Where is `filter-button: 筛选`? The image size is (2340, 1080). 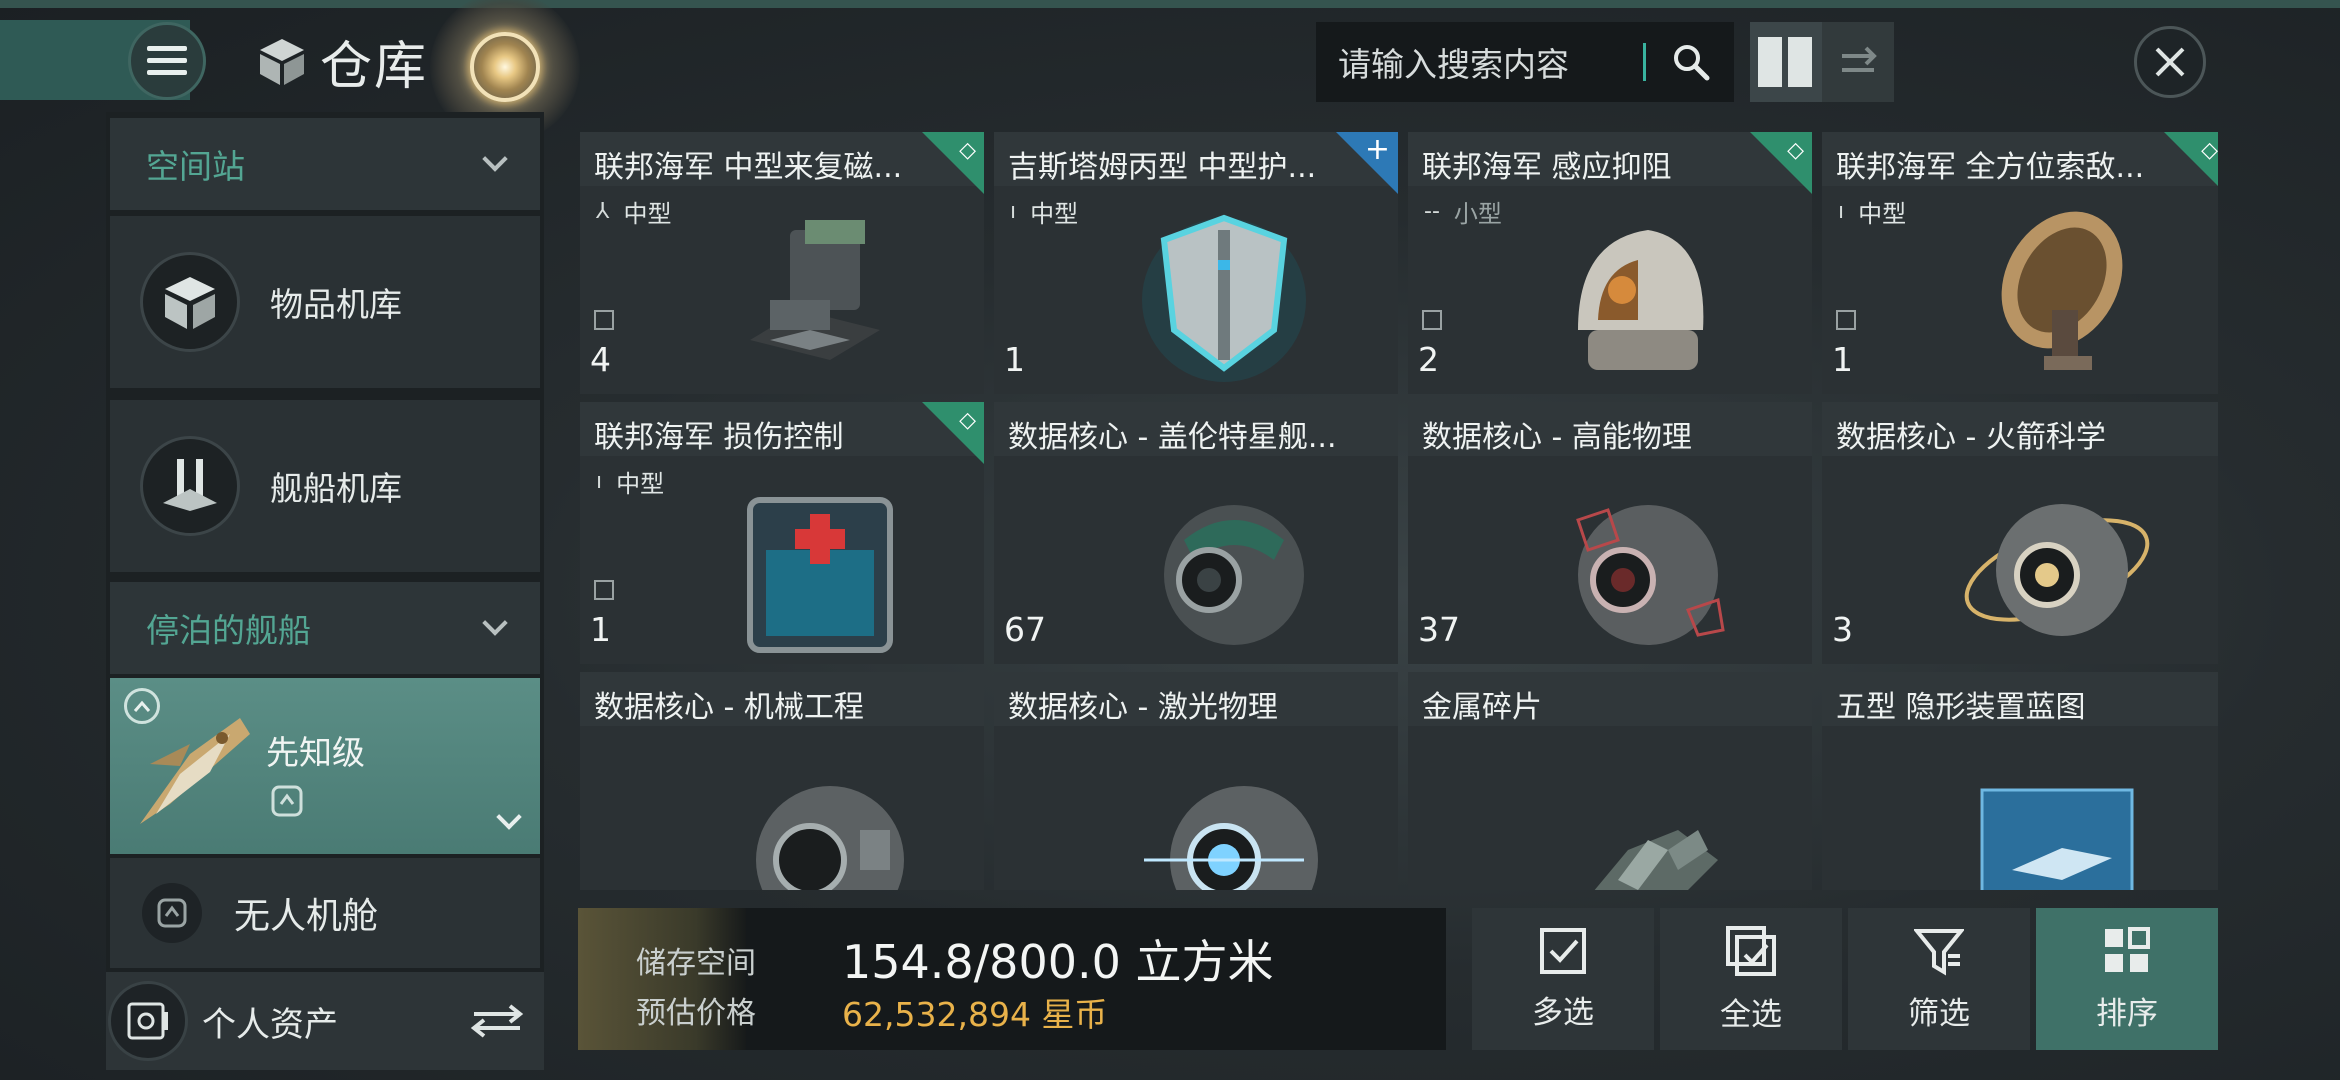
filter-button: 筛选 is located at coordinates (1939, 979).